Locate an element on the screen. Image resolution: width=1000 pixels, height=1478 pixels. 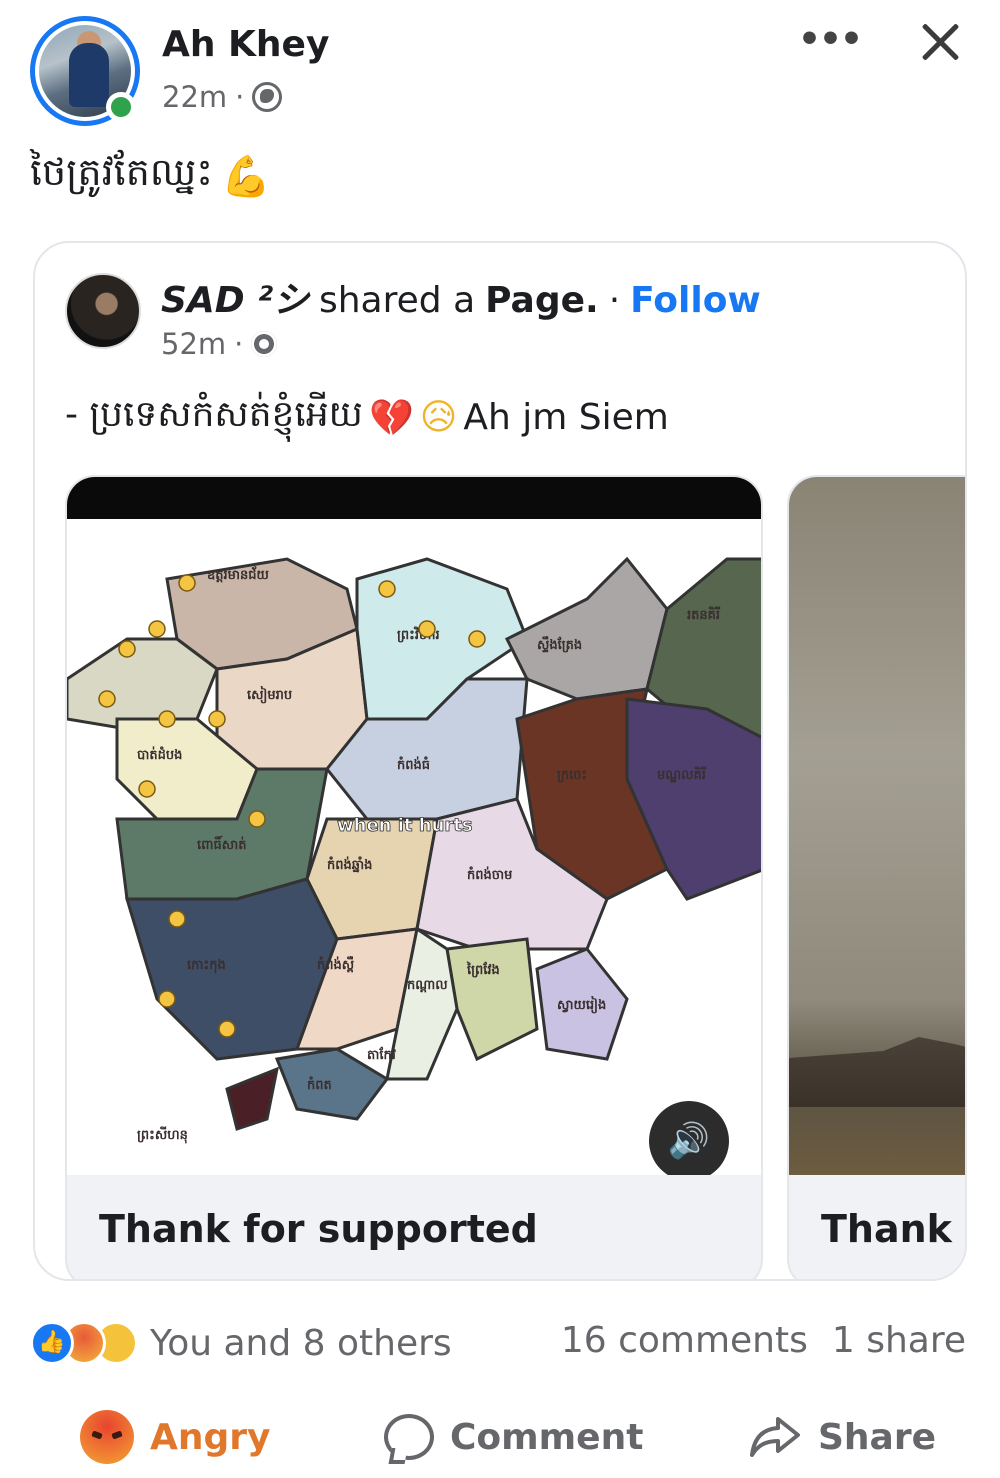
share-button: Share is located at coordinates (842, 1437).